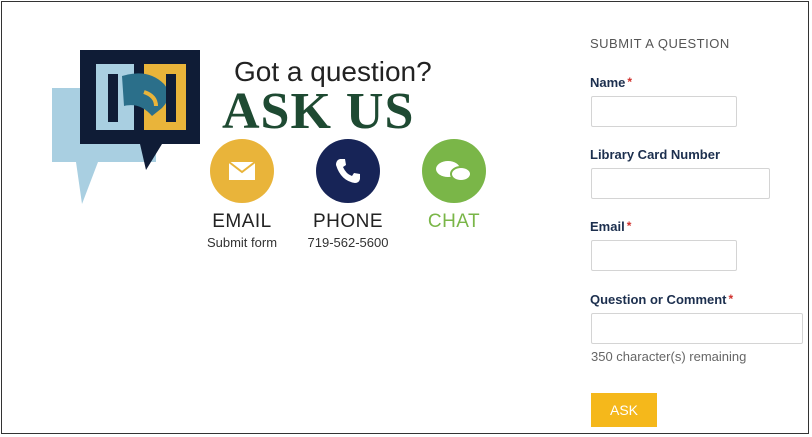 Image resolution: width=812 pixels, height=437 pixels. I want to click on name-label: Name *, so click(611, 82).